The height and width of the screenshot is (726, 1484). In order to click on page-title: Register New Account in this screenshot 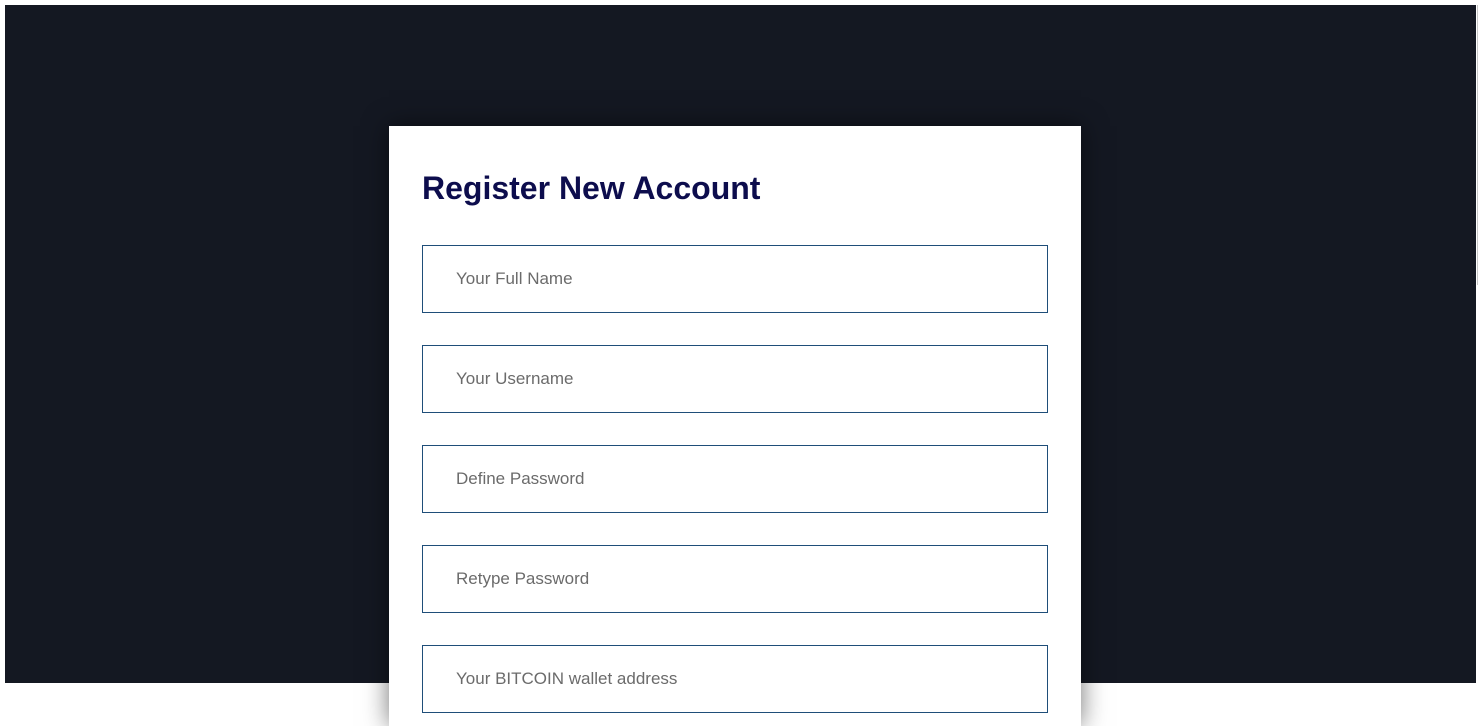, I will do `click(591, 188)`.